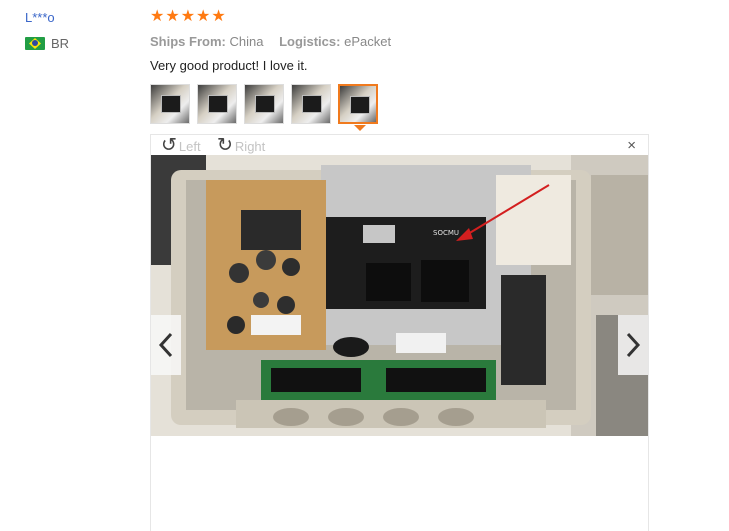 Image resolution: width=729 pixels, height=531 pixels. Describe the element at coordinates (229, 65) in the screenshot. I see `review-text: Very good product! I love it.` at that location.